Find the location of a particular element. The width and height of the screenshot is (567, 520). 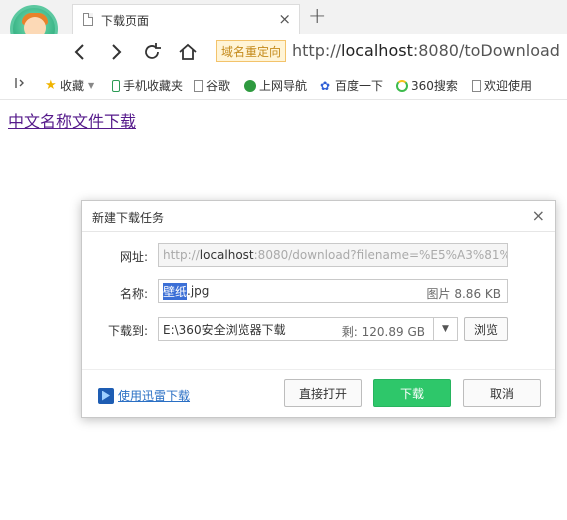

bookmark-navigation: 上网导航 is located at coordinates (275, 85).